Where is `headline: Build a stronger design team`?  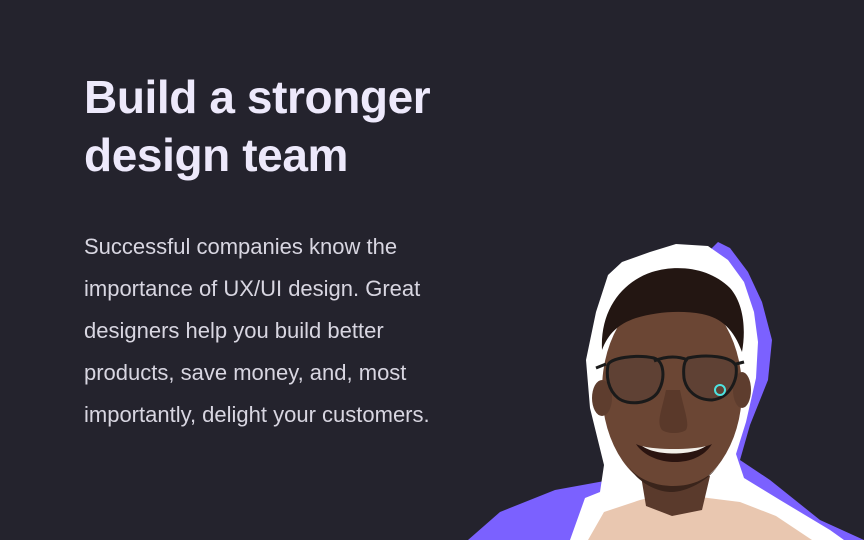
headline: Build a stronger design team is located at coordinates (257, 126).